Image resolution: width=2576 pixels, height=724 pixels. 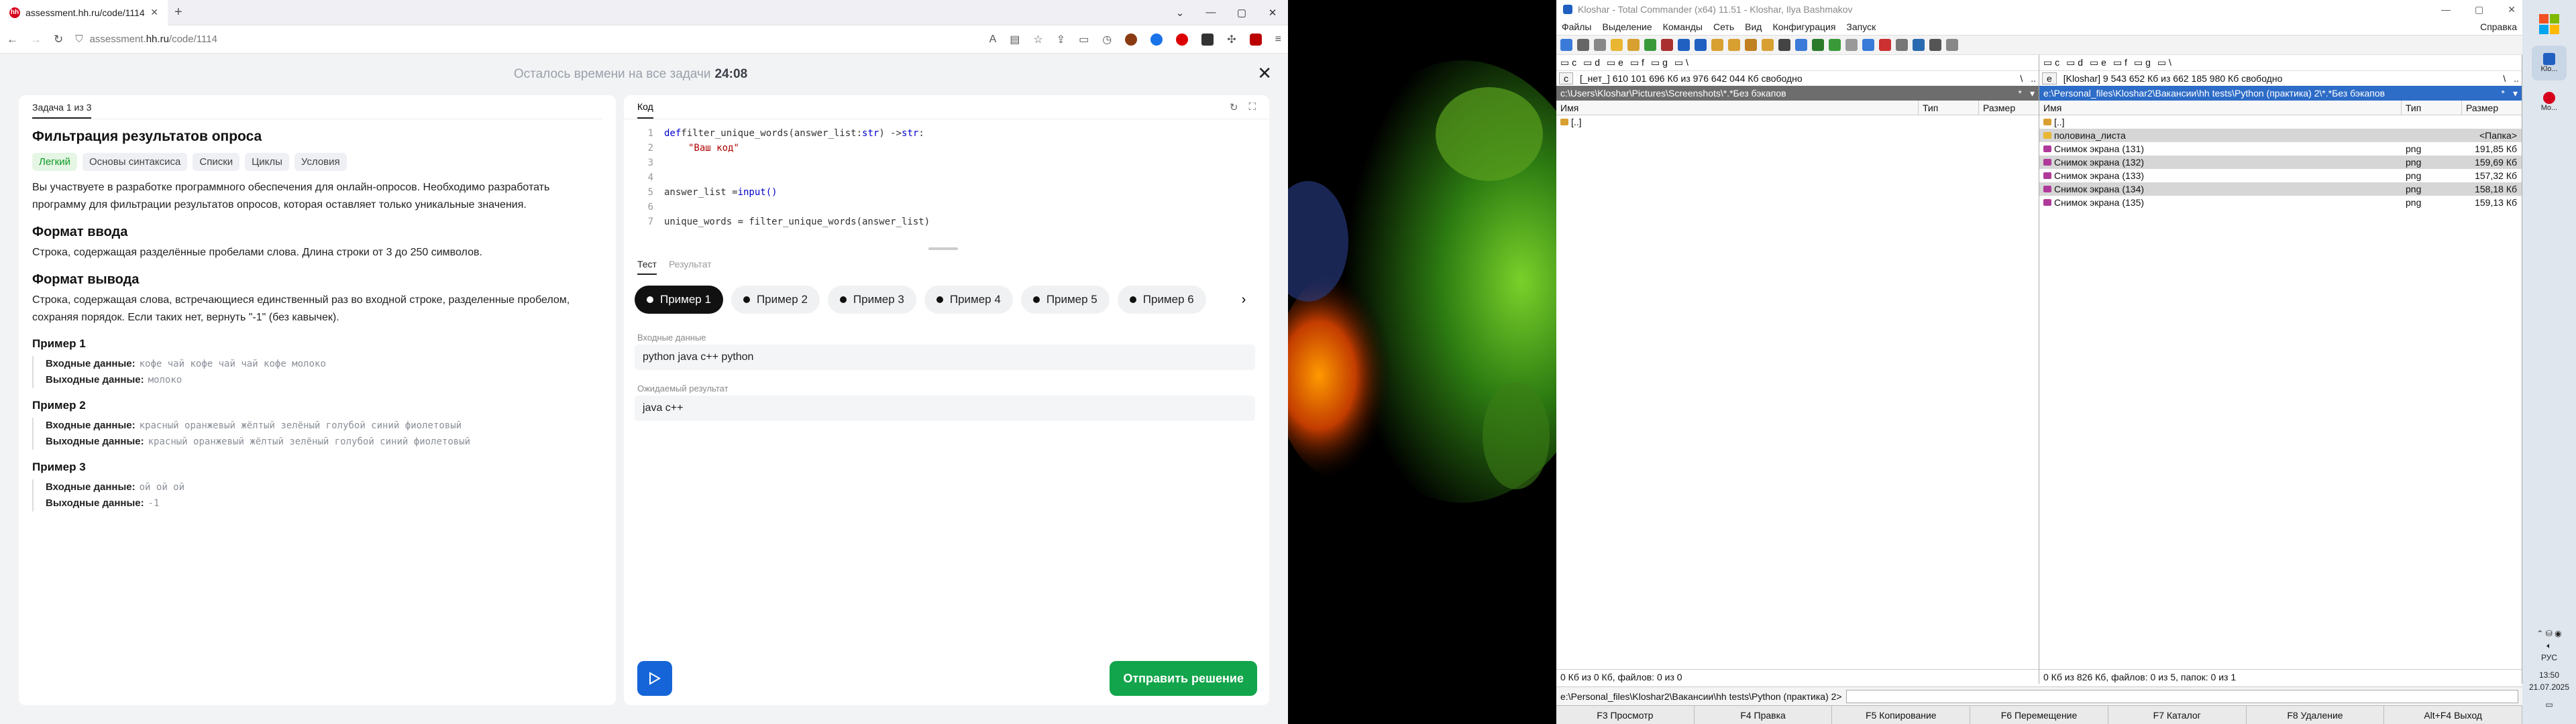 I want to click on example-pill: Пример 1, so click(x=679, y=300).